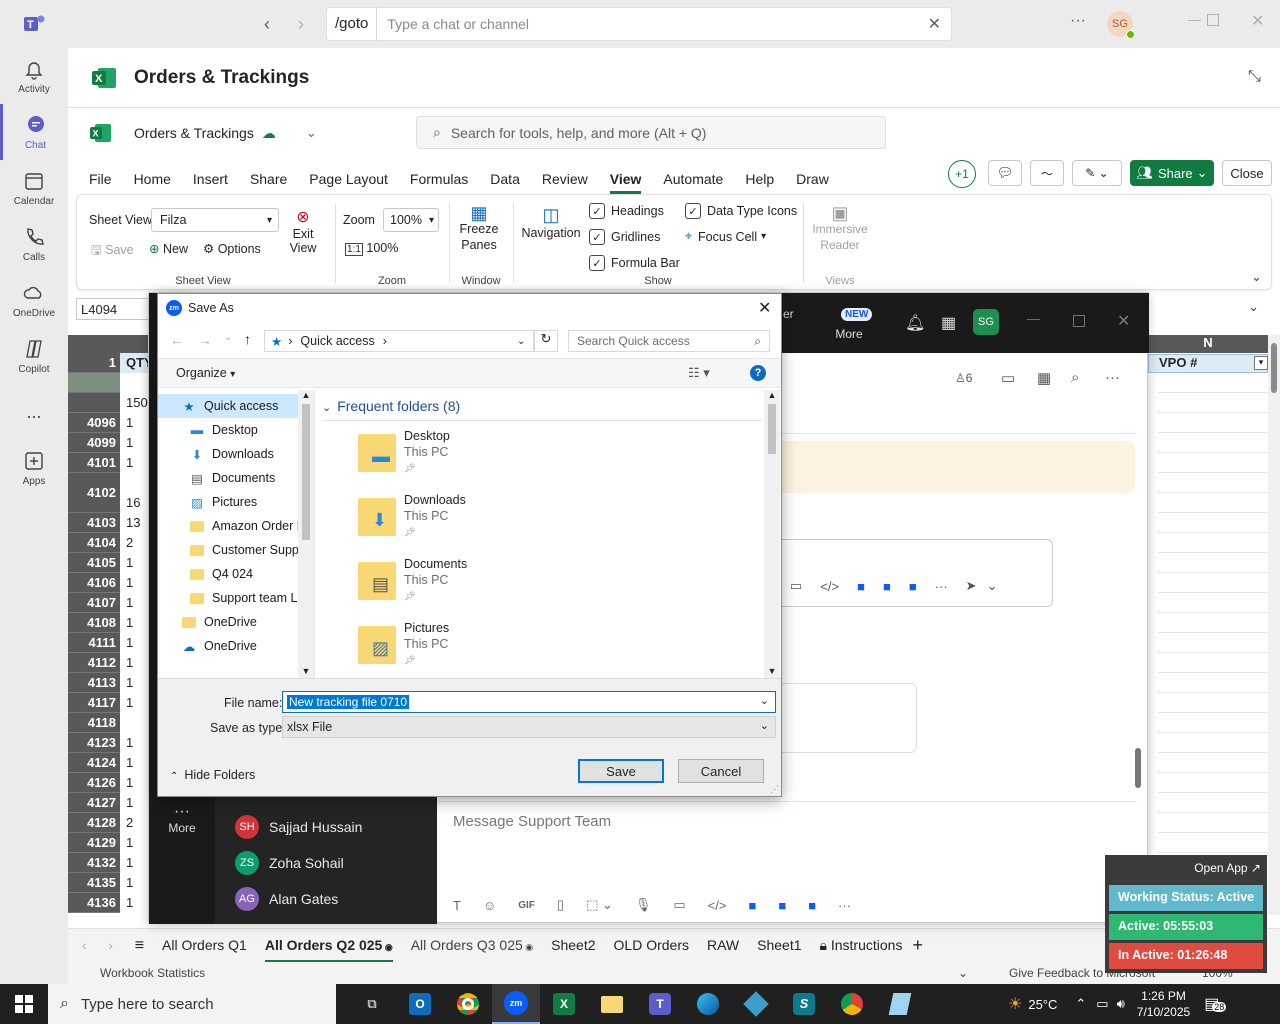  What do you see at coordinates (228, 337) in the screenshot?
I see `recent-locations-icon: ⌄` at bounding box center [228, 337].